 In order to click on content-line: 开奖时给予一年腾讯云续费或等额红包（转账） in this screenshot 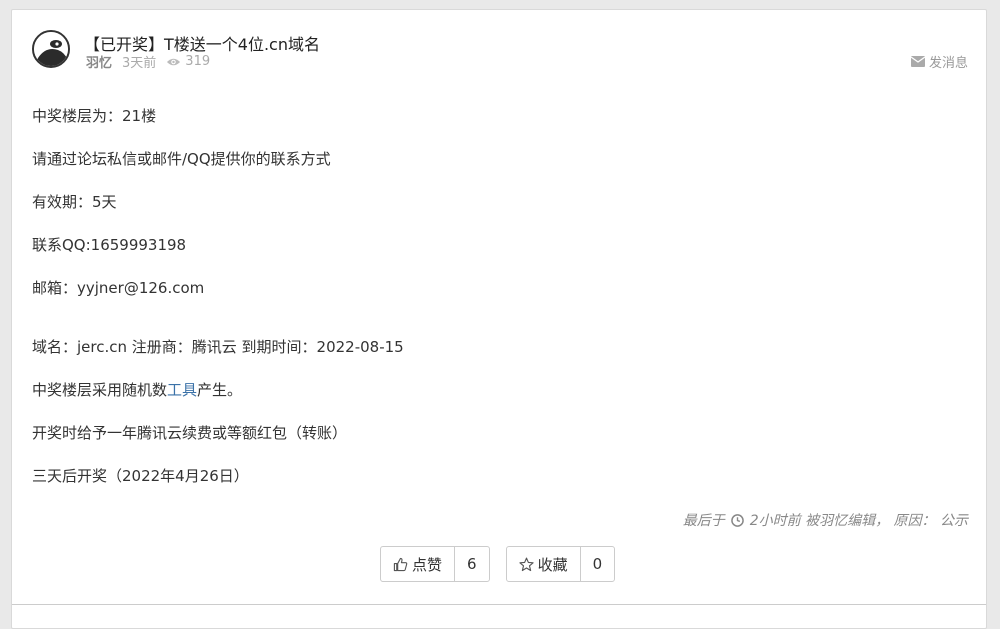, I will do `click(190, 433)`.